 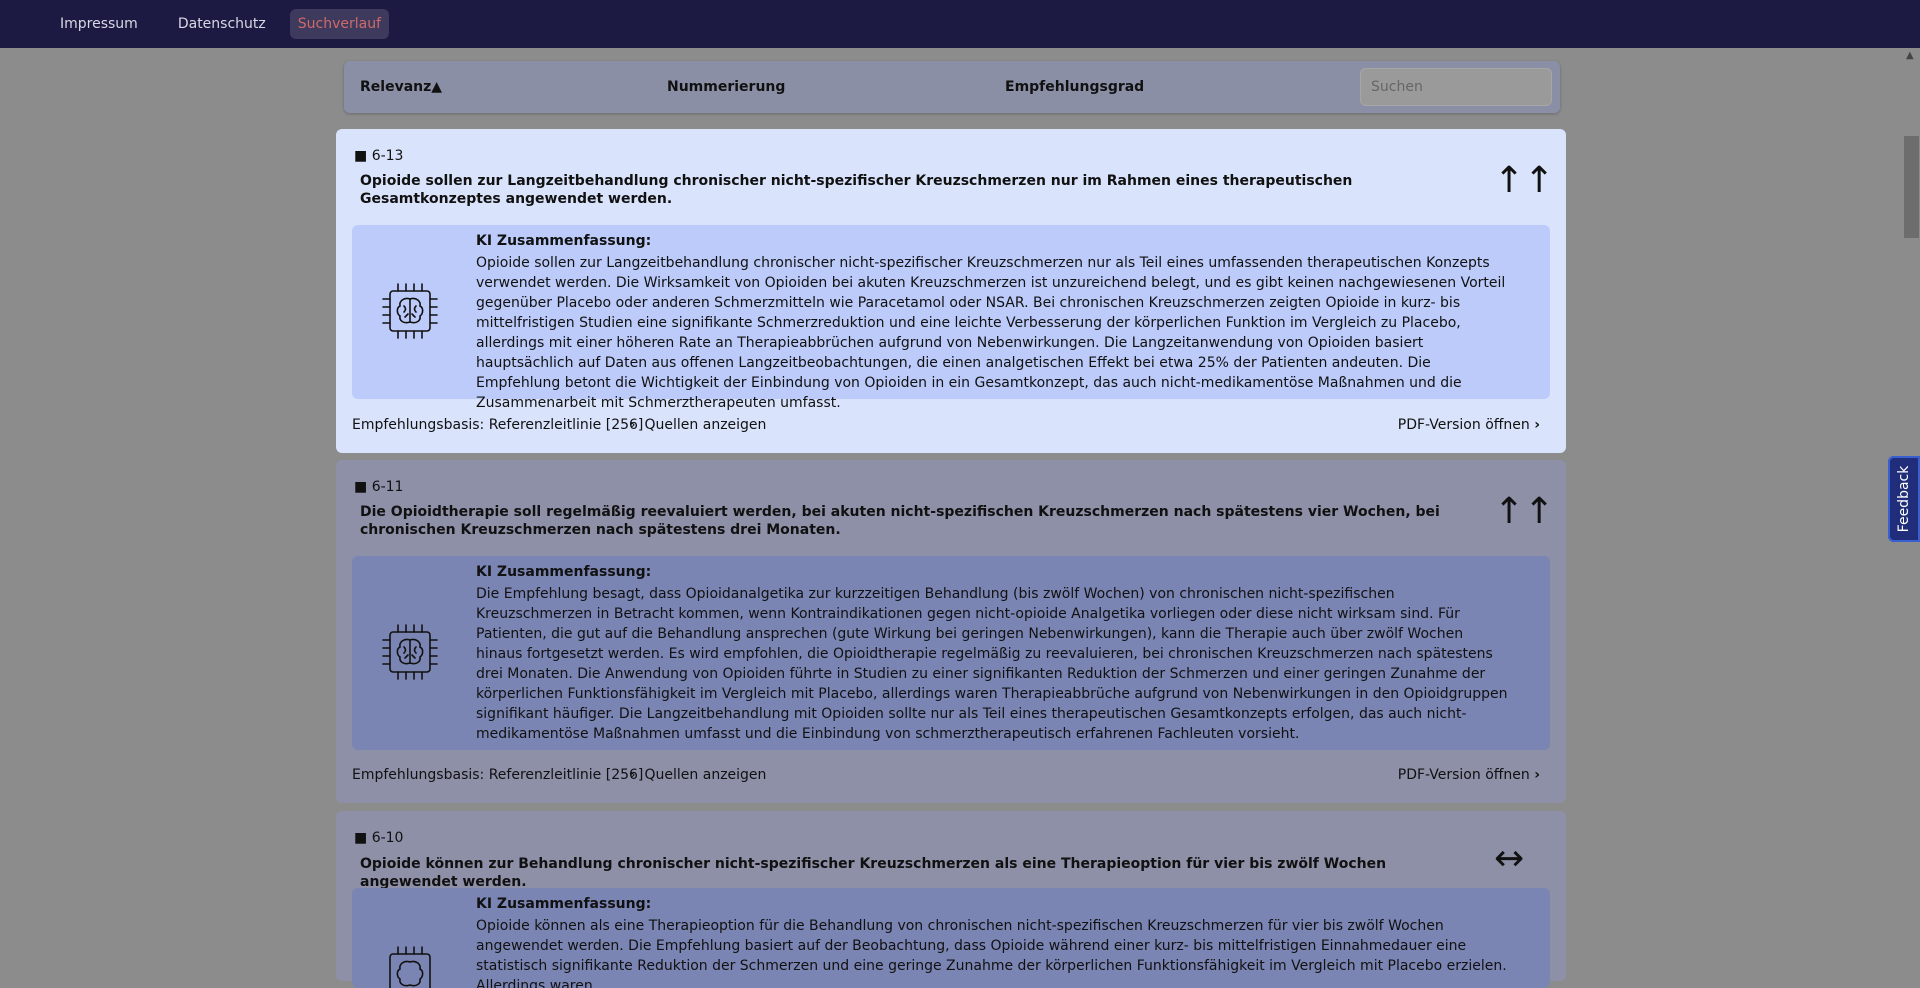 What do you see at coordinates (1904, 499) in the screenshot?
I see `feedback-button: Feedback` at bounding box center [1904, 499].